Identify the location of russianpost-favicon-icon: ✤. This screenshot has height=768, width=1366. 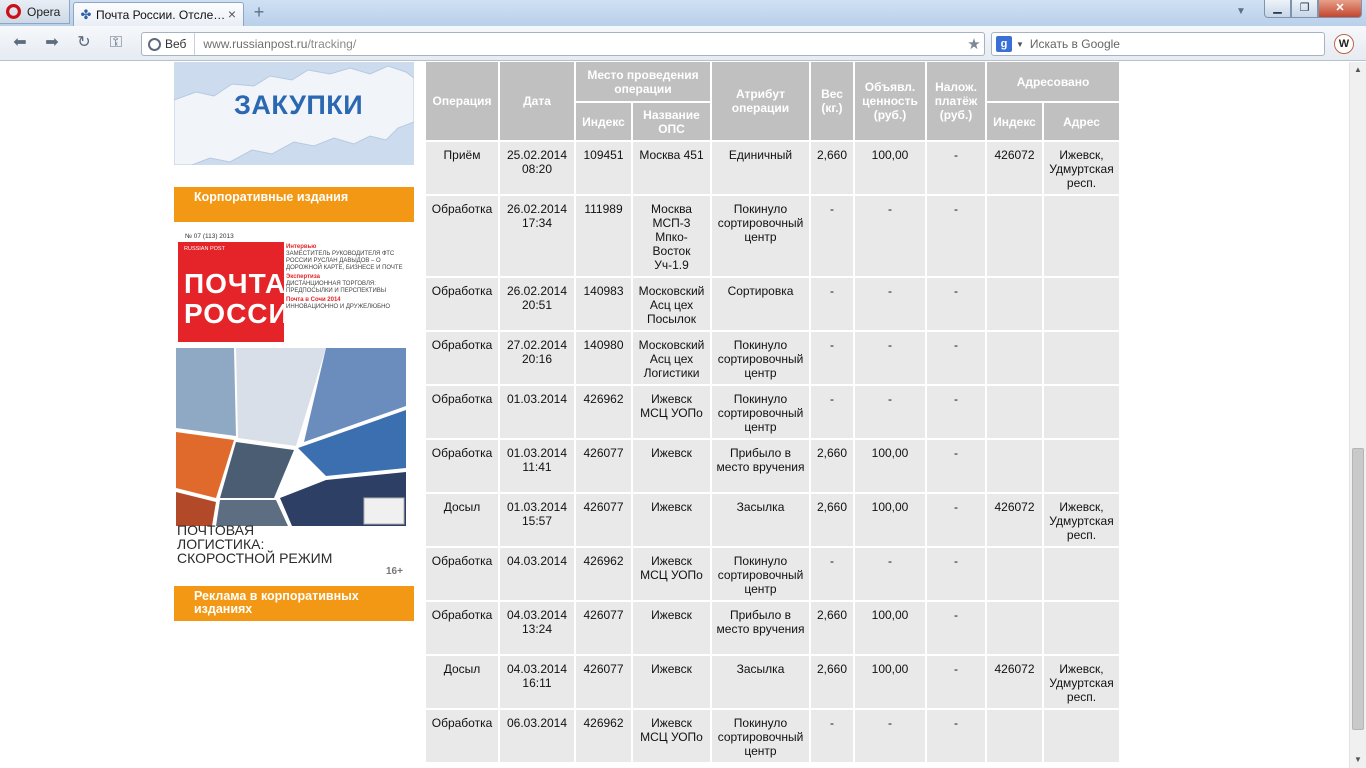
(86, 14).